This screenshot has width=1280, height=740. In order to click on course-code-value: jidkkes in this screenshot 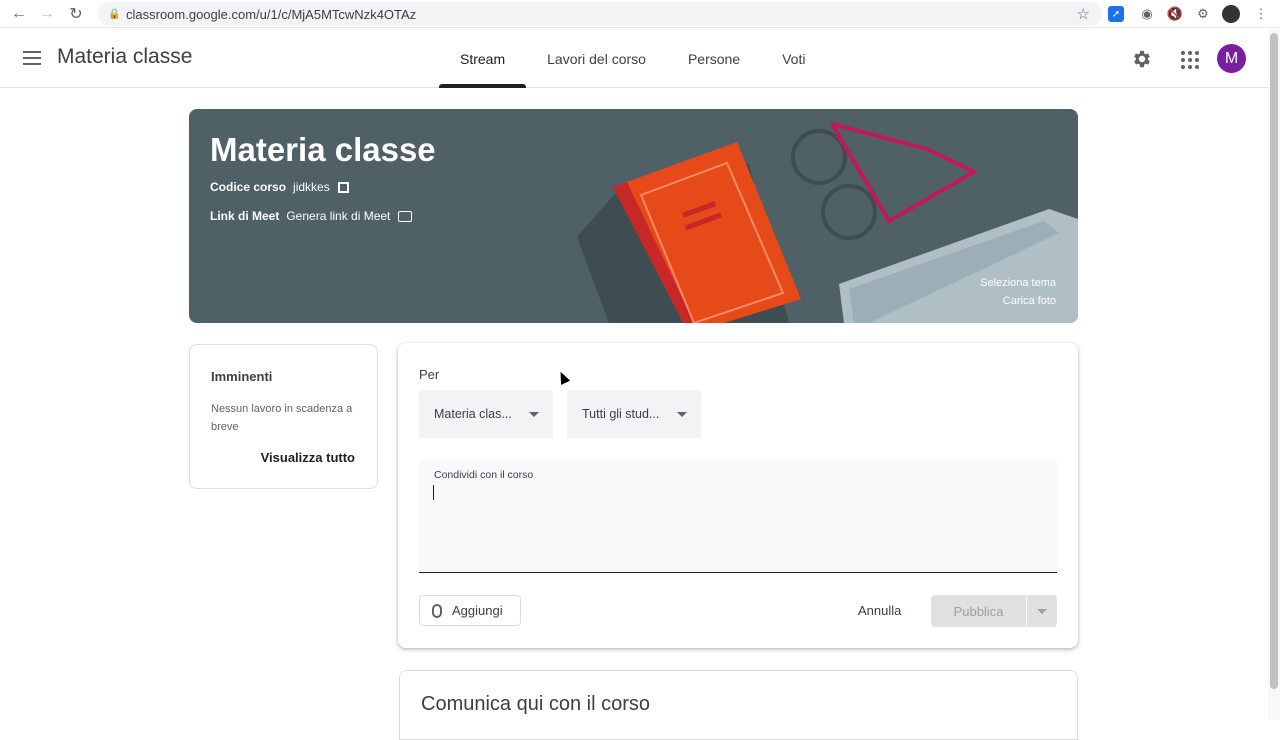, I will do `click(311, 187)`.